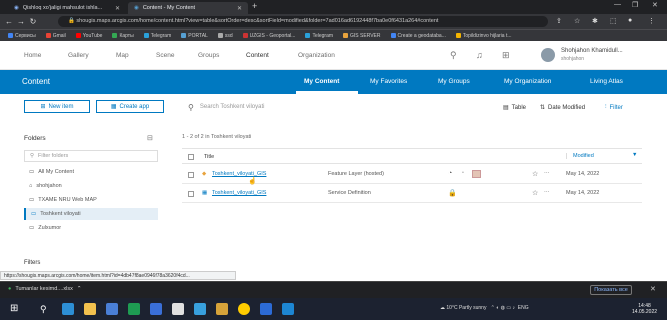 This screenshot has height=320, width=667. Describe the element at coordinates (130, 106) in the screenshot. I see `create-app-button: ▦ Create app` at that location.